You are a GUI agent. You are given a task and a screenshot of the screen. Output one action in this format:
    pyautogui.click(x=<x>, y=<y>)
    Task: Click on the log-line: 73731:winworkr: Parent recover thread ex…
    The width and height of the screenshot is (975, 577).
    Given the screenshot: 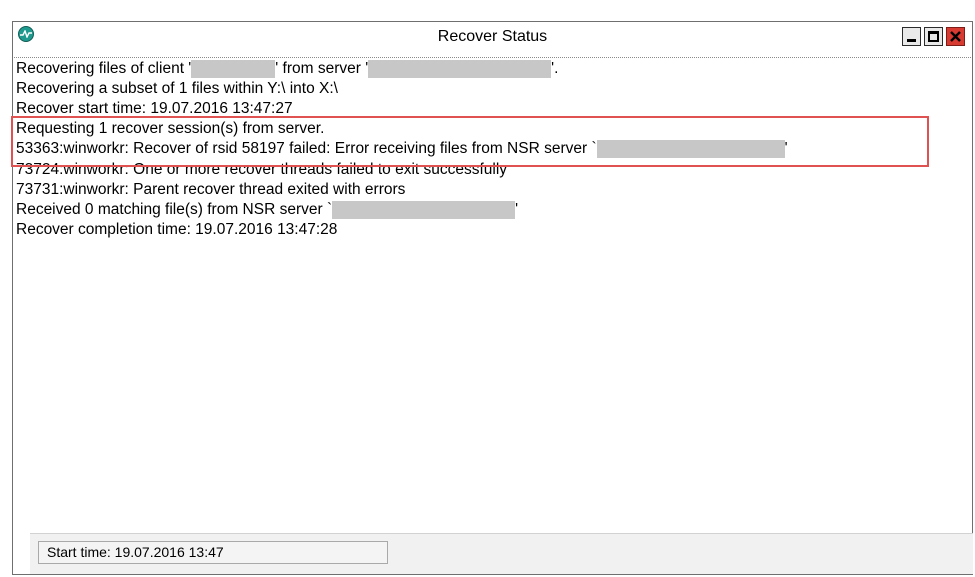 What is the action you would take?
    pyautogui.click(x=211, y=189)
    